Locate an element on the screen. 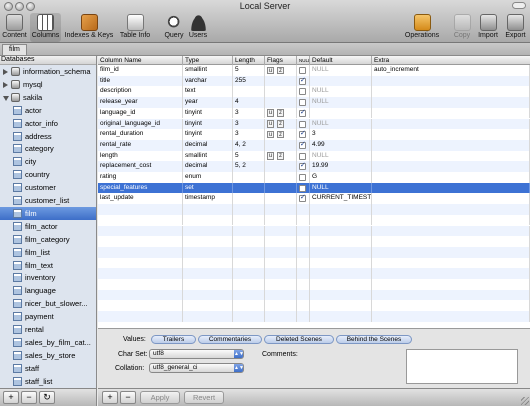  cell-column-name: original_language_id is located at coordinates (140, 124).